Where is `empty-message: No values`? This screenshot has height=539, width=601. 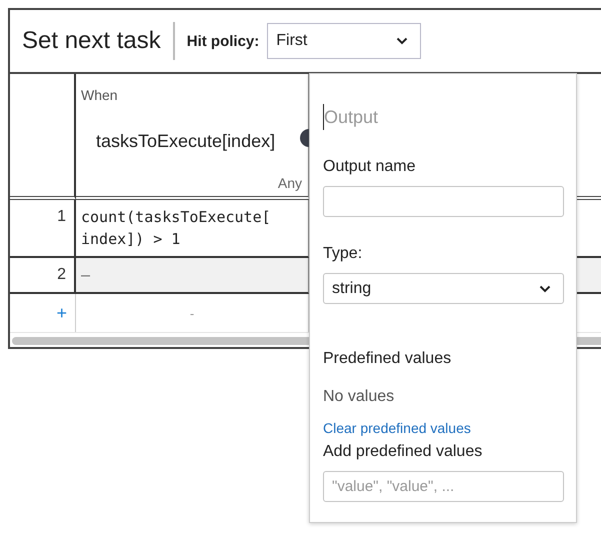 empty-message: No values is located at coordinates (358, 397).